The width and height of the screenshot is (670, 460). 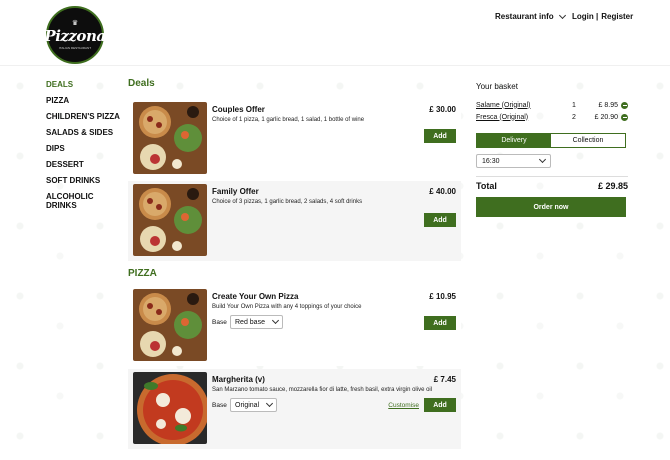 I want to click on logo: ♛ Pizzona ITALIAN RESTAURANT, so click(x=75, y=35).